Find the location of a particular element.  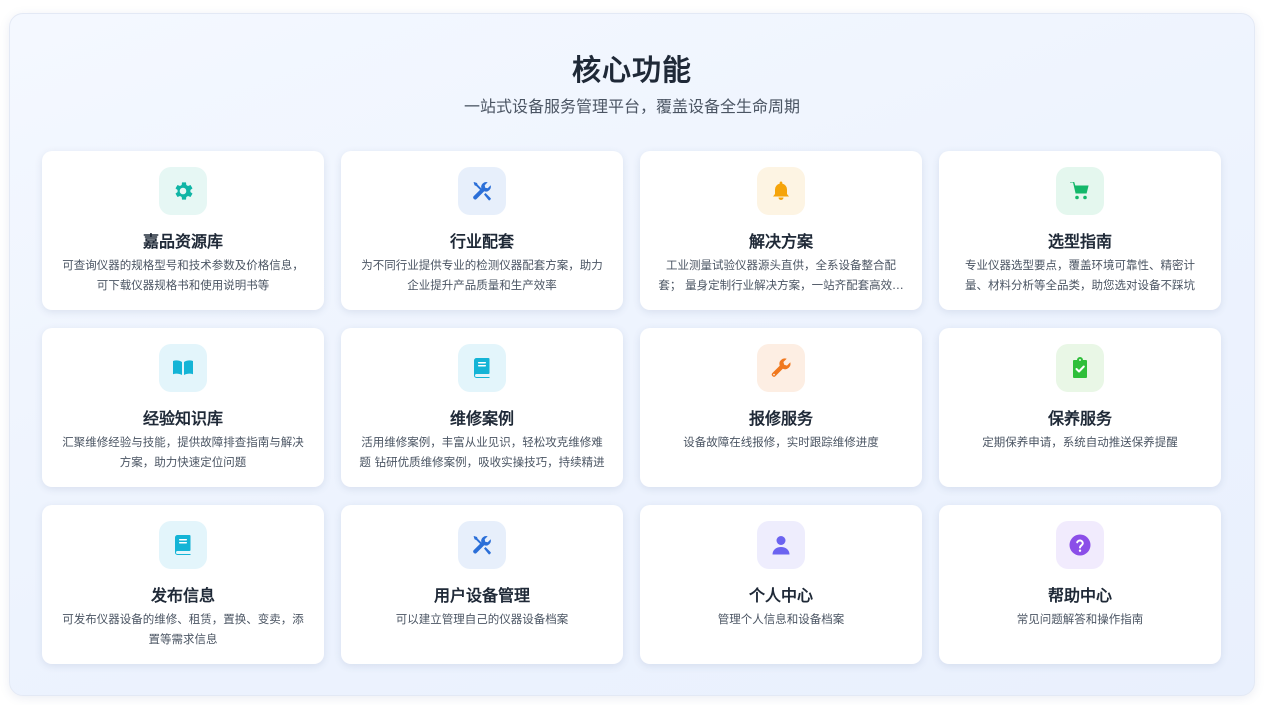

card-publish-info: 发布信息 可发布仪器设备的维修、租赁，置换、变卖，添置等需求信息 is located at coordinates (183, 584).